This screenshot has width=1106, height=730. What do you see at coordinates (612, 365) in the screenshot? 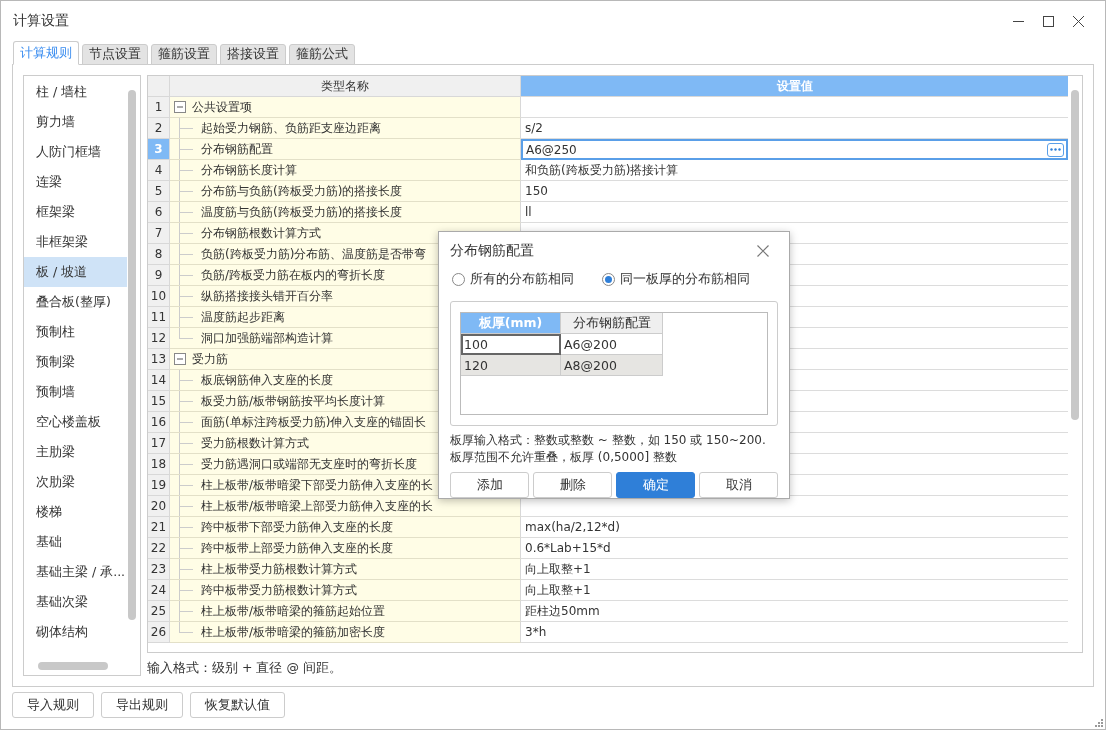
I see `grid-cell: A8@200` at bounding box center [612, 365].